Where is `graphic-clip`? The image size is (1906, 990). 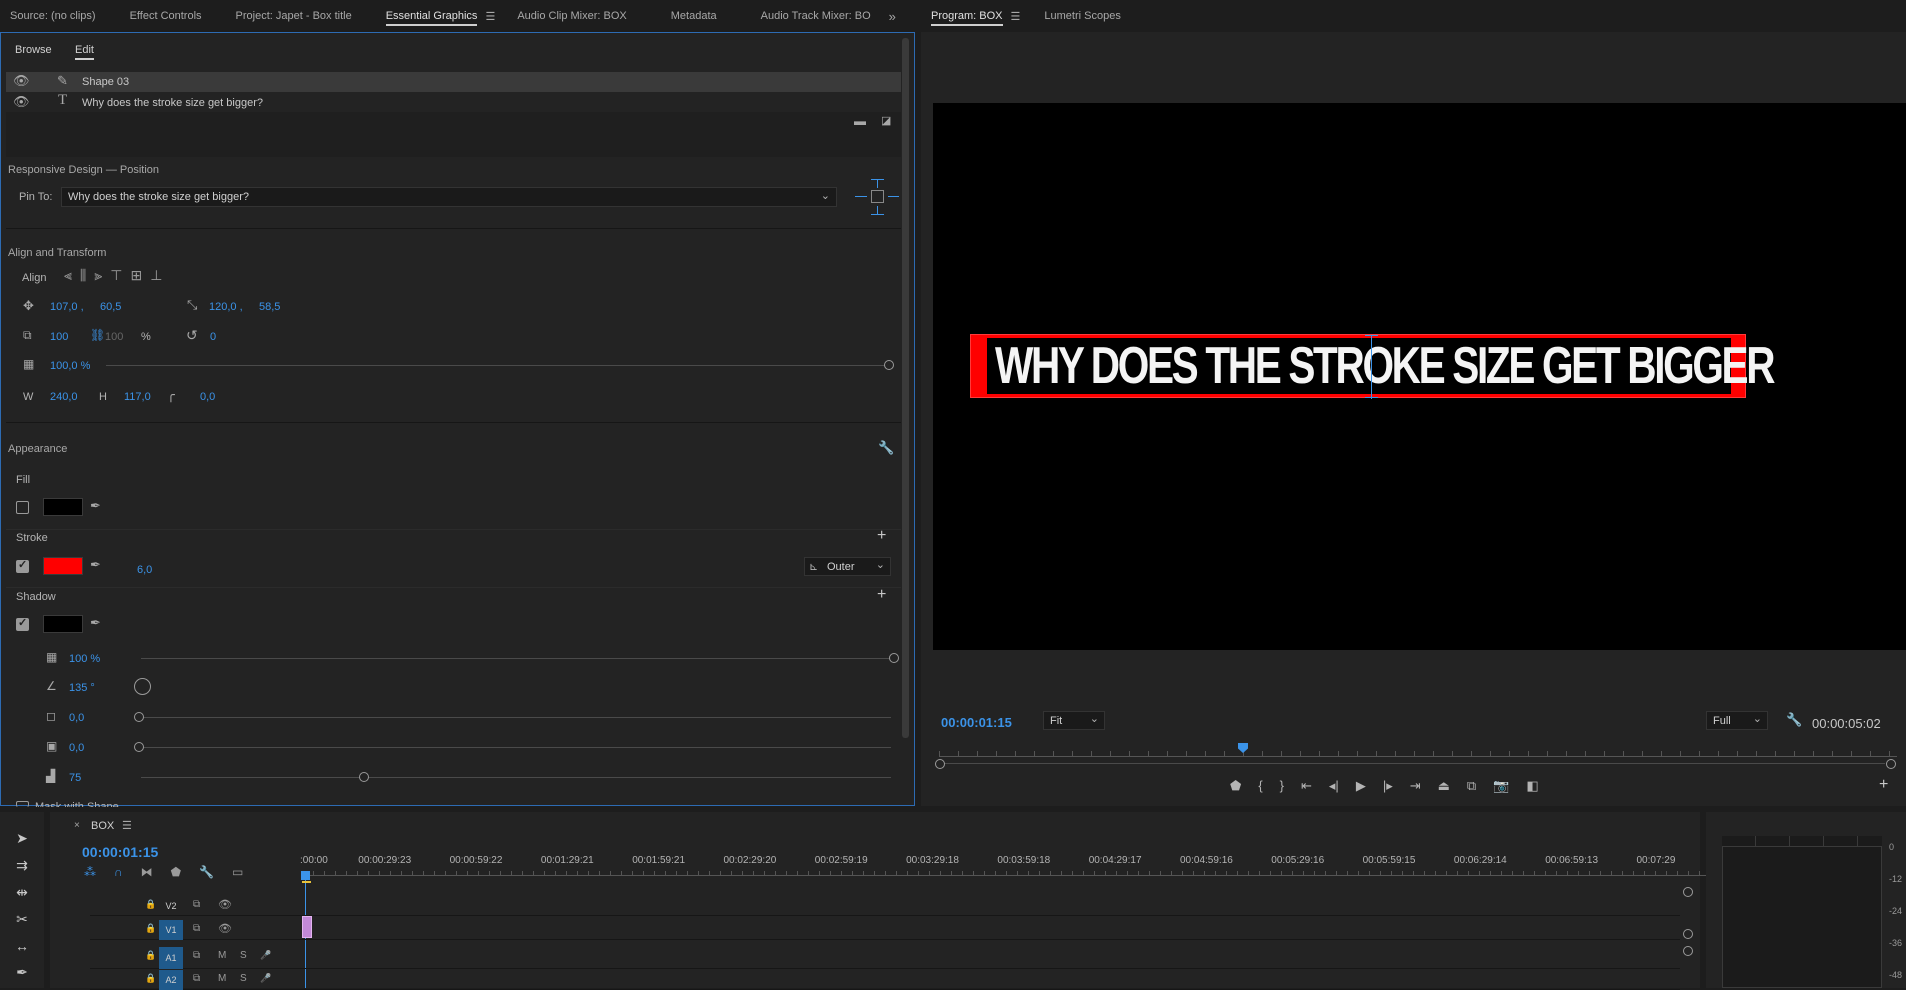 graphic-clip is located at coordinates (307, 927).